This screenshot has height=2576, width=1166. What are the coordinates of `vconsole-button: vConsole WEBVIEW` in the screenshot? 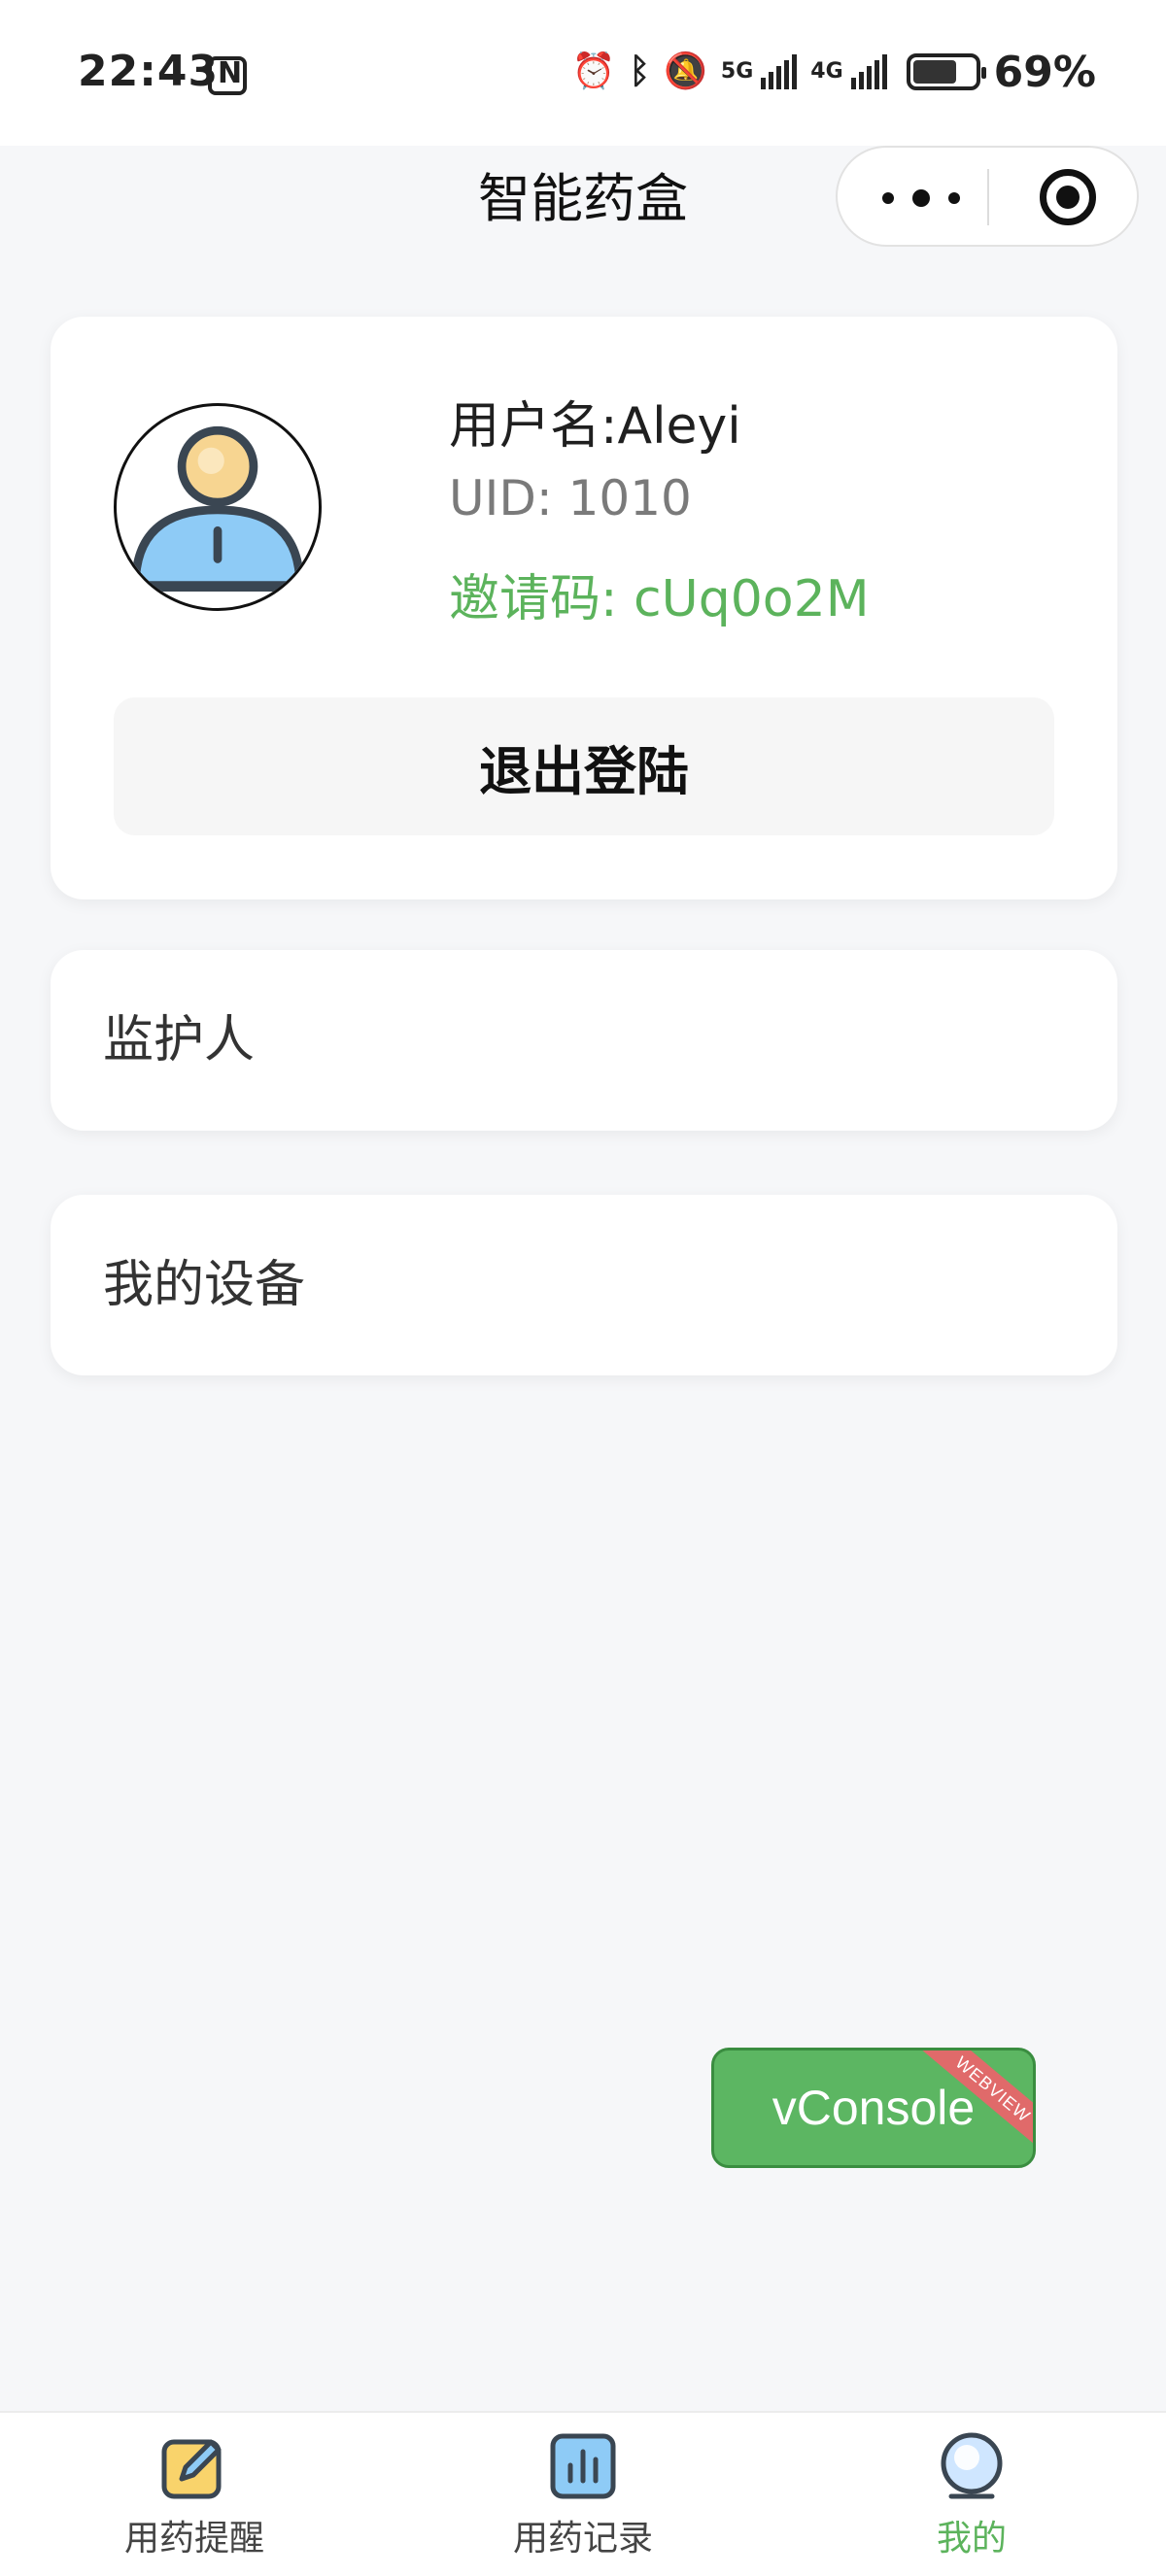 It's located at (873, 2108).